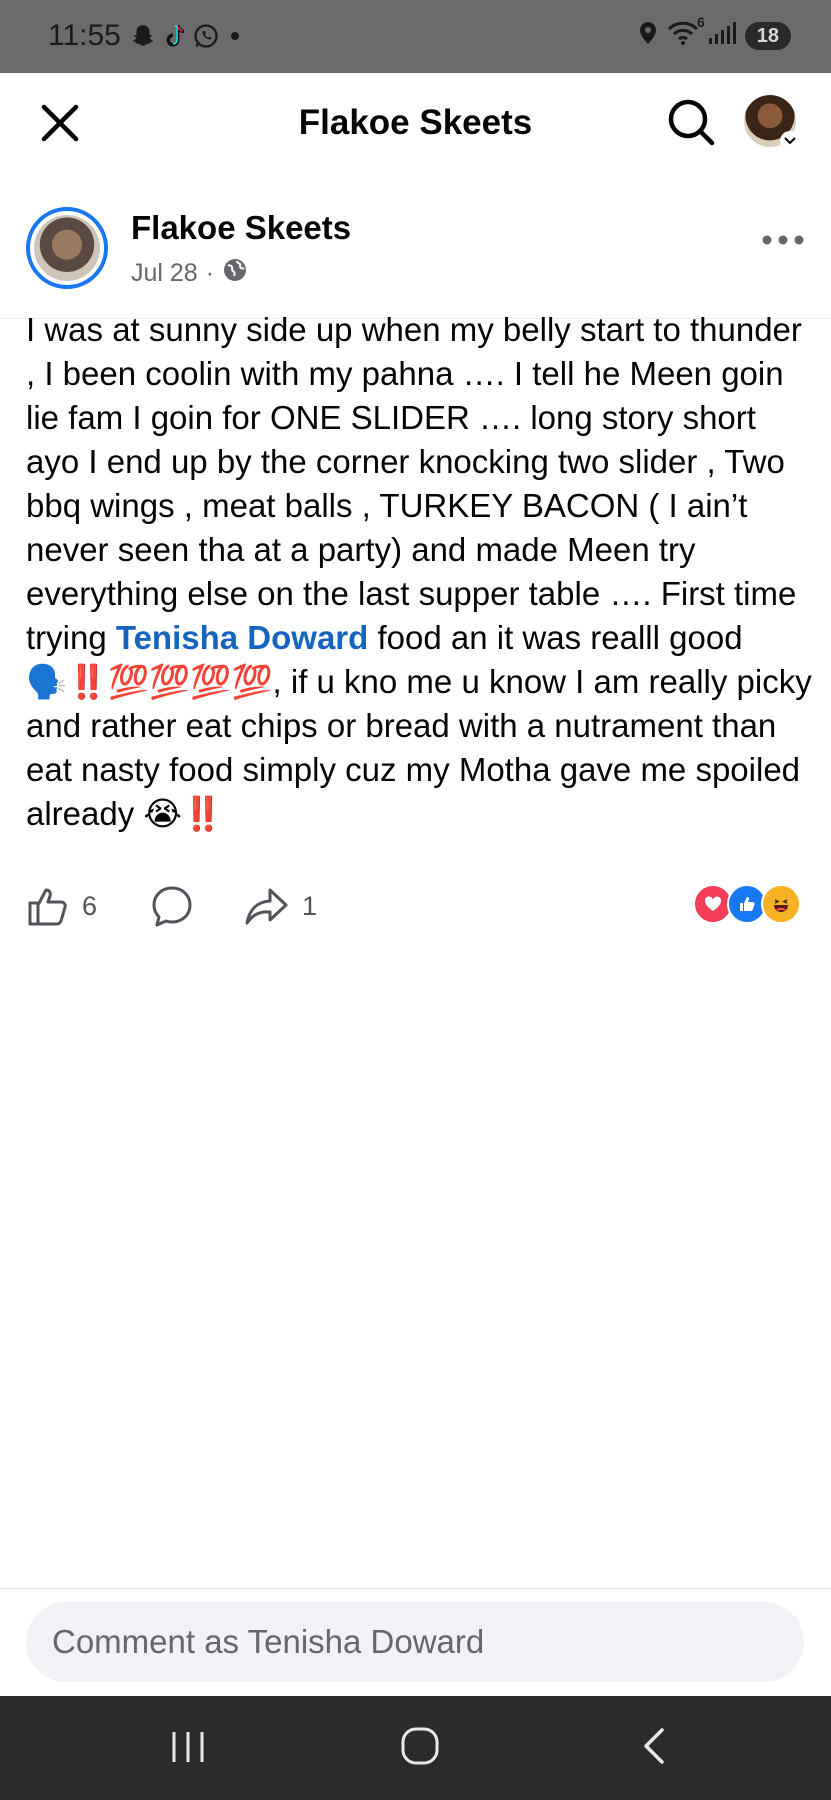 This screenshot has height=1800, width=831. I want to click on thumbs-up-icon, so click(47, 907).